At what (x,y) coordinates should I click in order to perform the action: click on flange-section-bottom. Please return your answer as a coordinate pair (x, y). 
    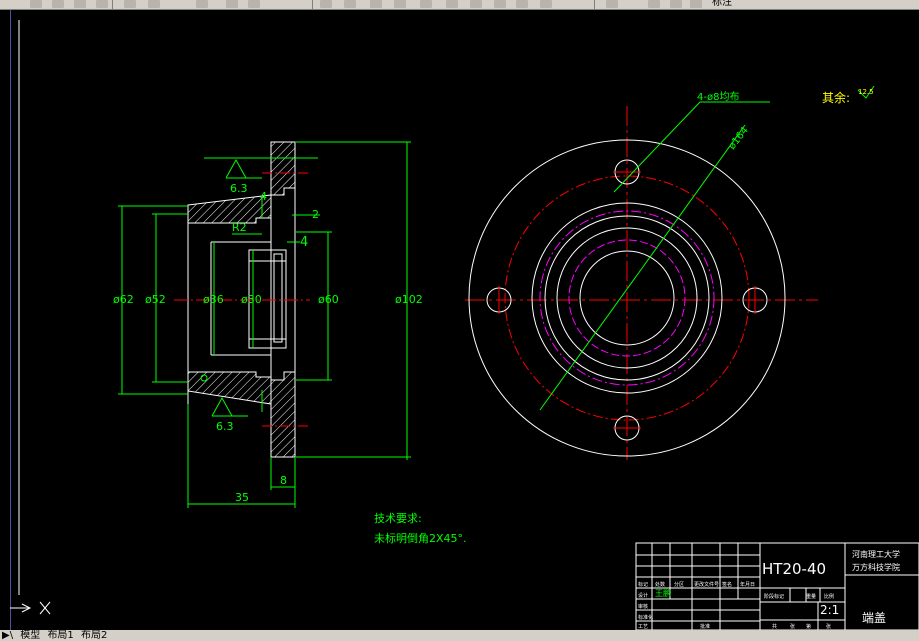
    Looking at the image, I should click on (283, 414).